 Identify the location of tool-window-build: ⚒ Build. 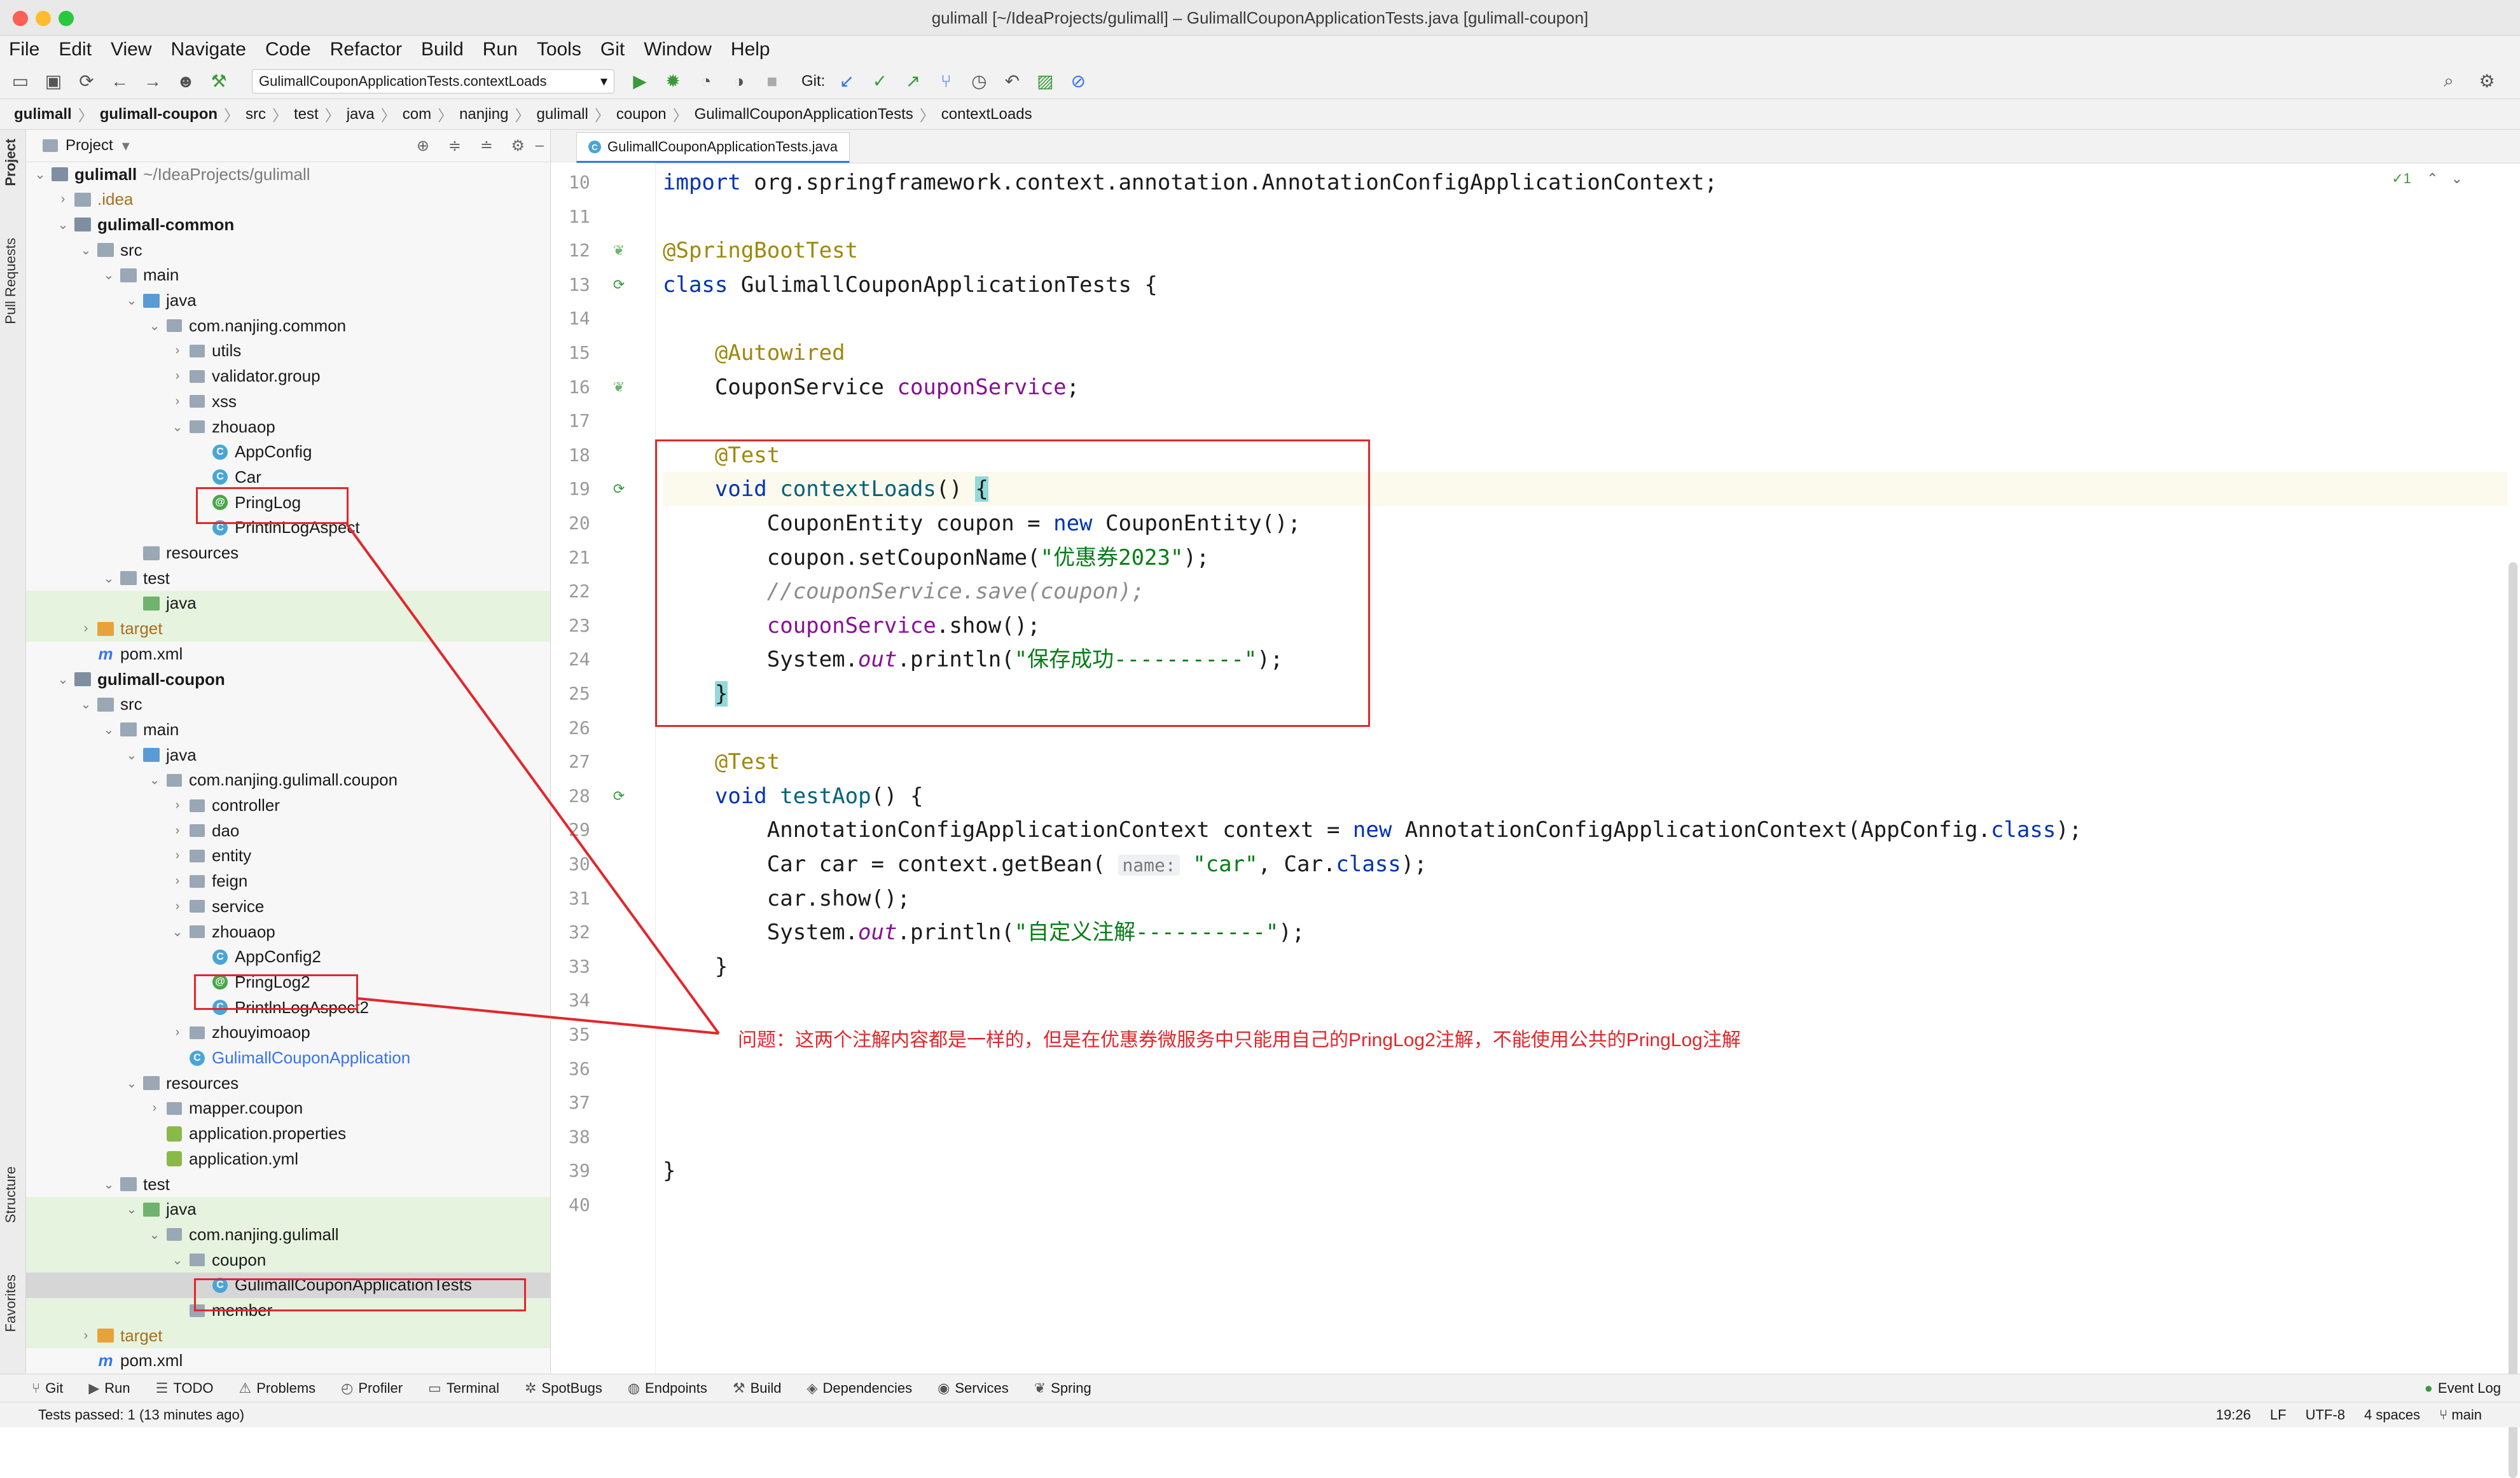
(757, 1389).